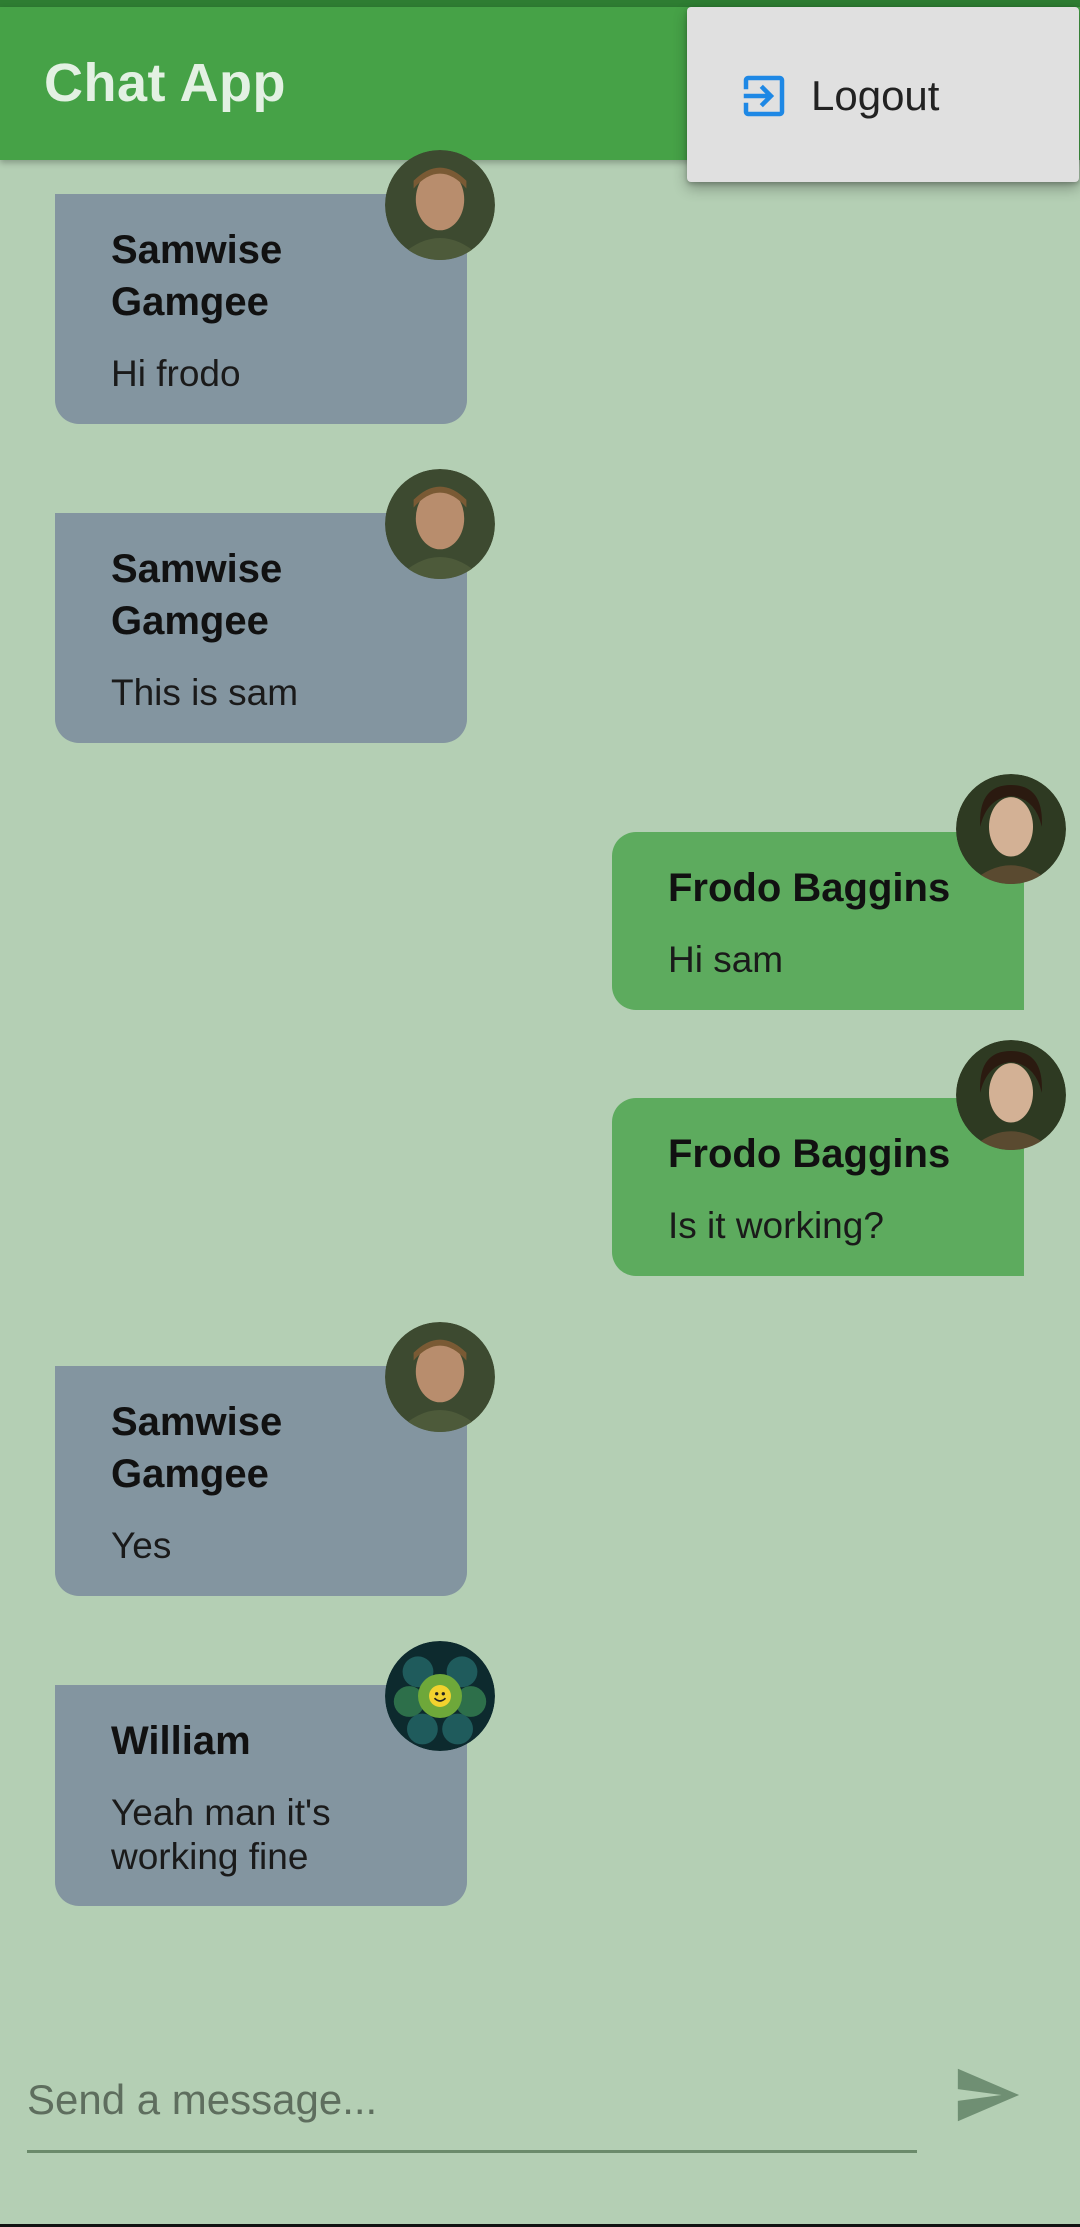 Image resolution: width=1080 pixels, height=2227 pixels. I want to click on logout-menu-item: Logout, so click(883, 94).